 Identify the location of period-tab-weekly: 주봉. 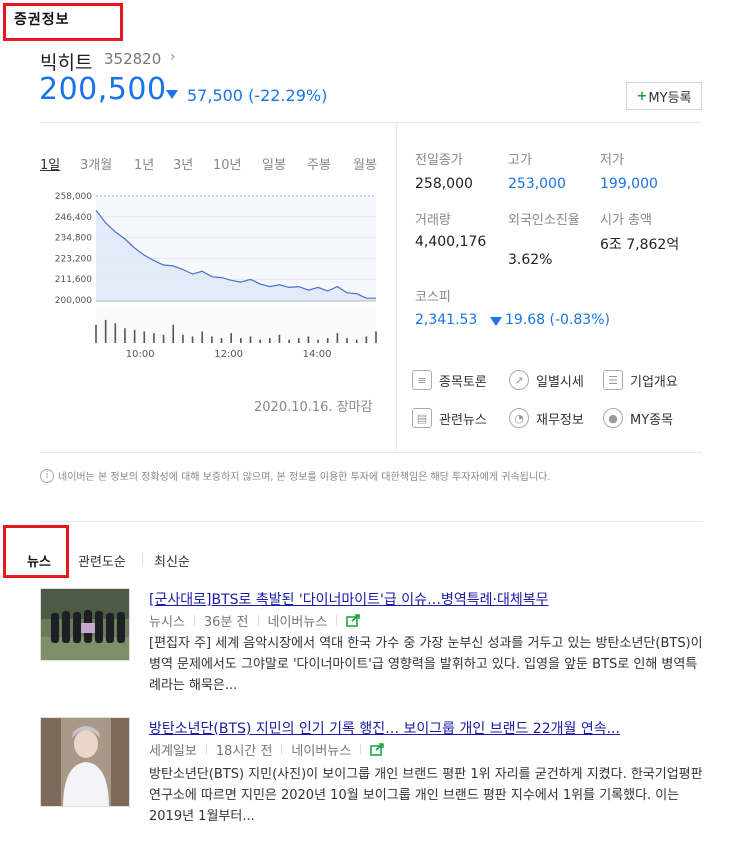
(319, 163).